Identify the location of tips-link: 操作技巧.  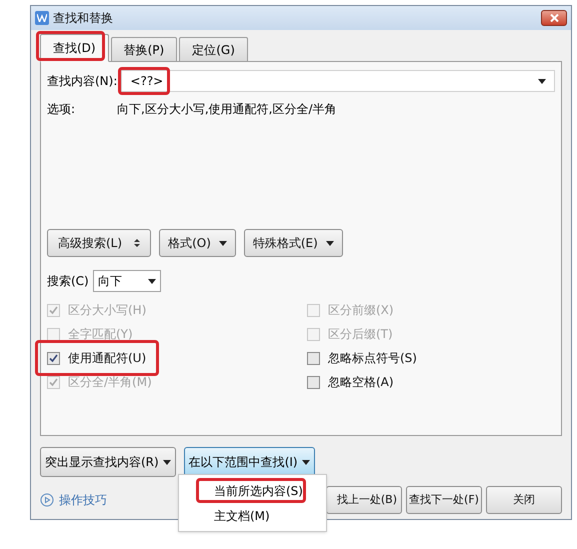
(73, 500).